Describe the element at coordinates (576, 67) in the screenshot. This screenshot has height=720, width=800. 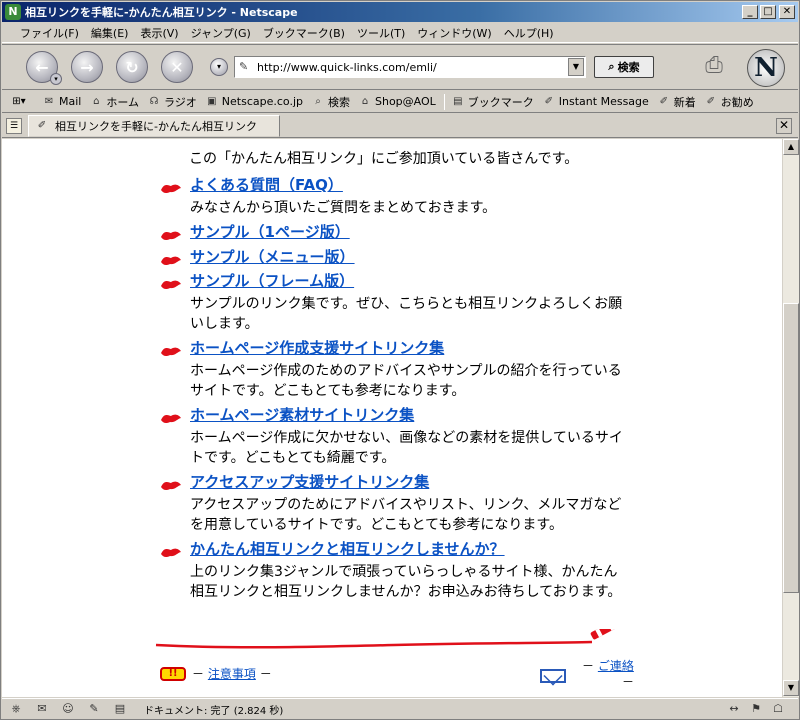
I see `url-dropdown-button: ▼` at that location.